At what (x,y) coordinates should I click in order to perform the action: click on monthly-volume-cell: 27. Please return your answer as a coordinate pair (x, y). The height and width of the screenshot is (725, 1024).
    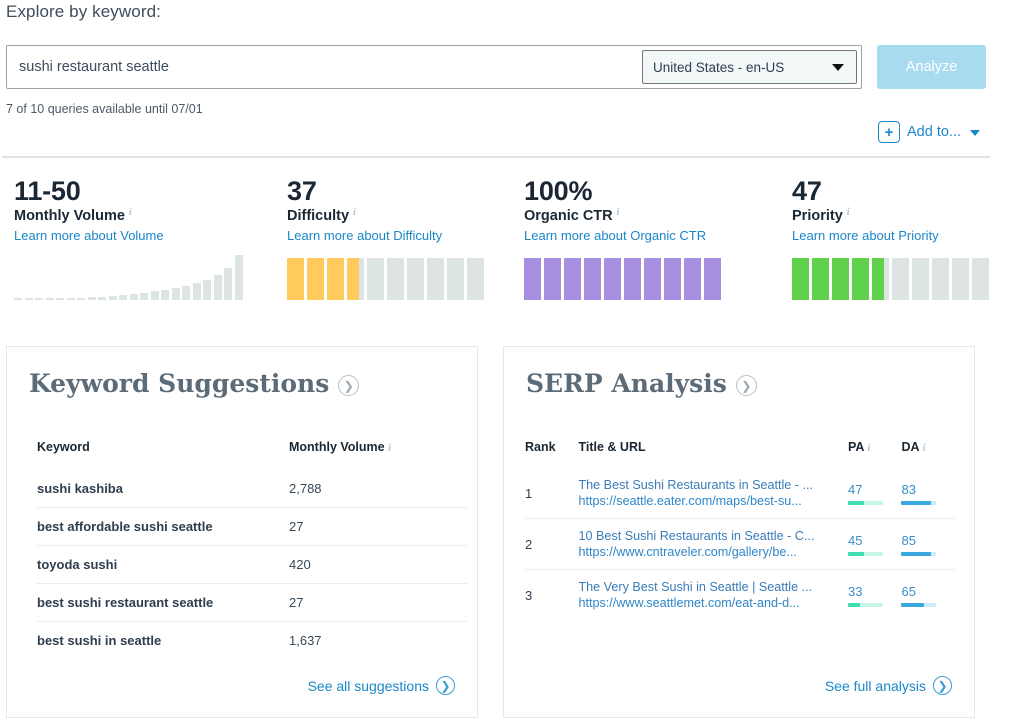
    Looking at the image, I should click on (378, 526).